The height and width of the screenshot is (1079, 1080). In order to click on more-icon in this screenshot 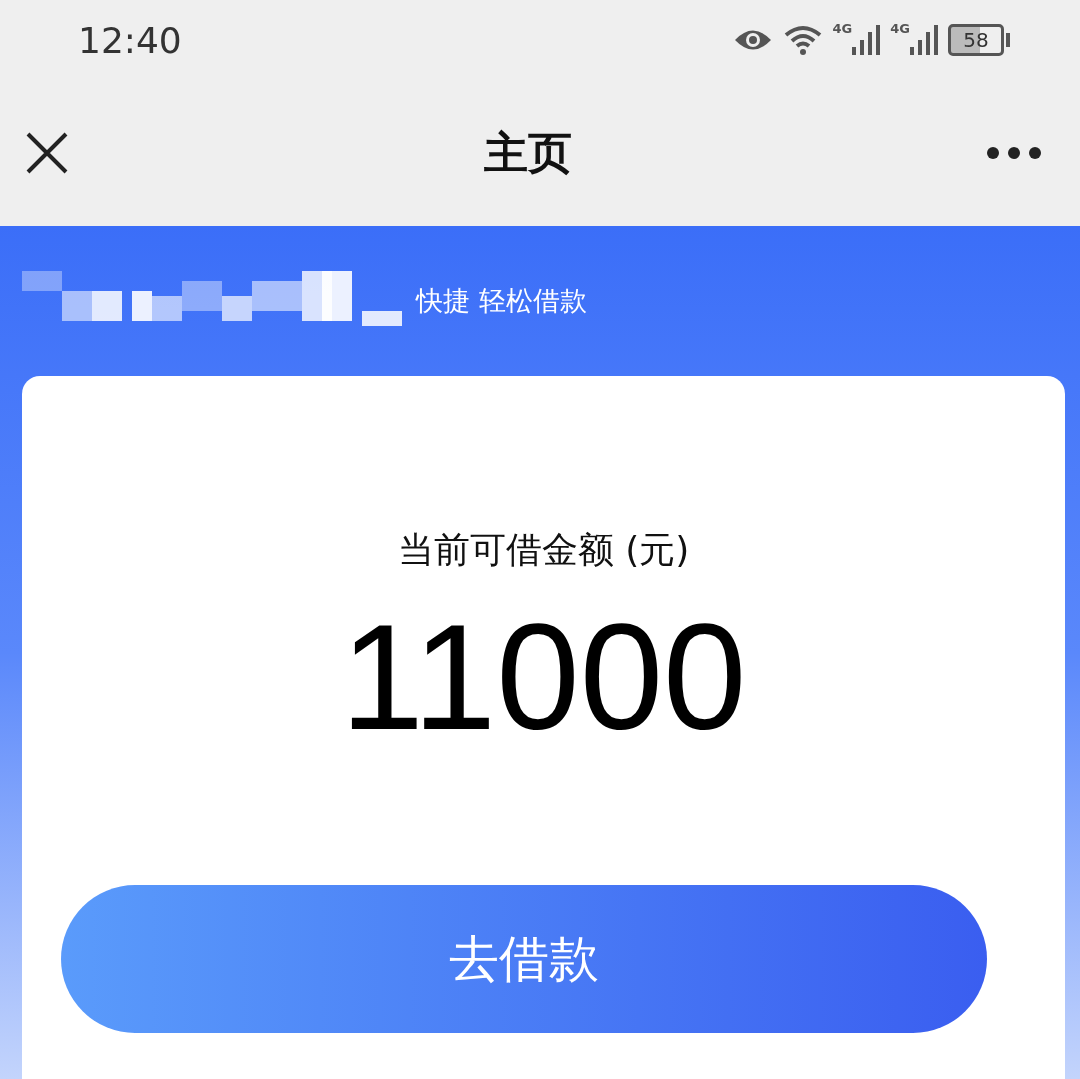, I will do `click(1014, 153)`.